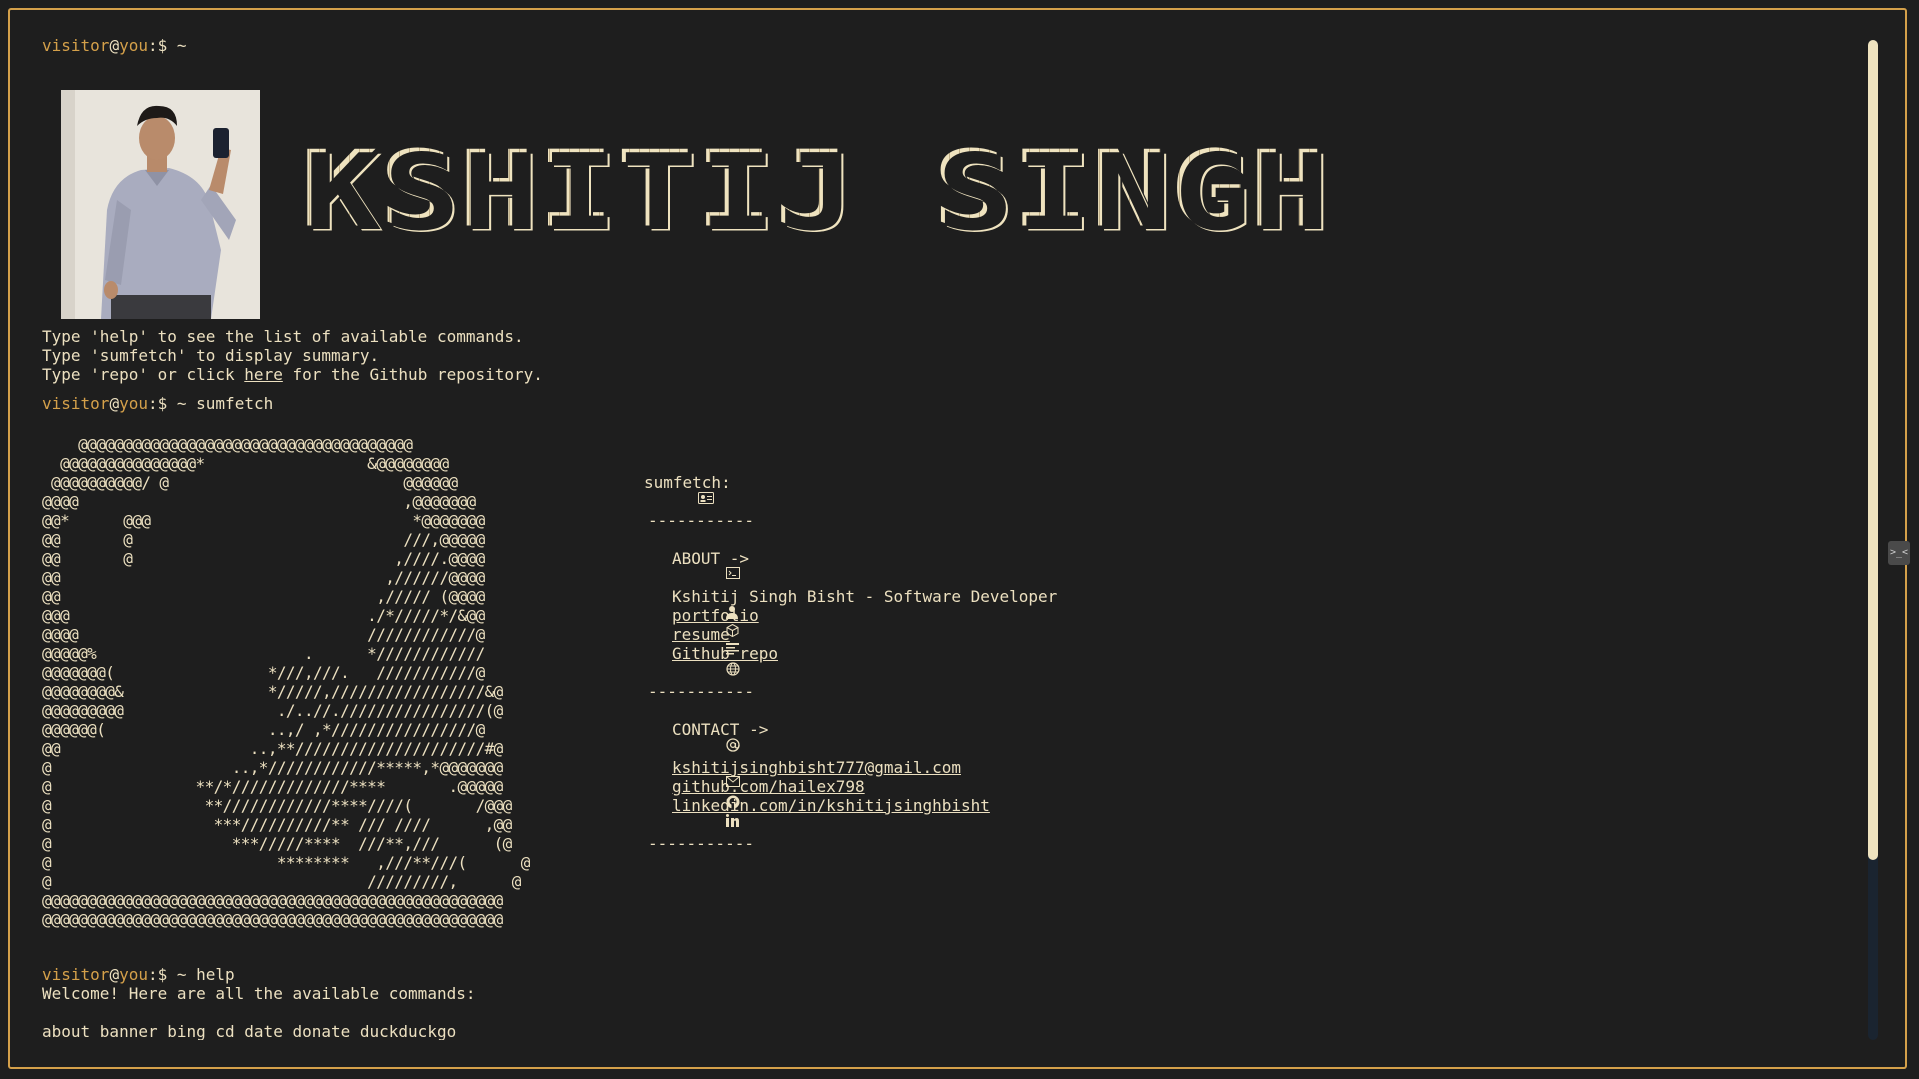  What do you see at coordinates (263, 374) in the screenshot?
I see `repo-here-link: here` at bounding box center [263, 374].